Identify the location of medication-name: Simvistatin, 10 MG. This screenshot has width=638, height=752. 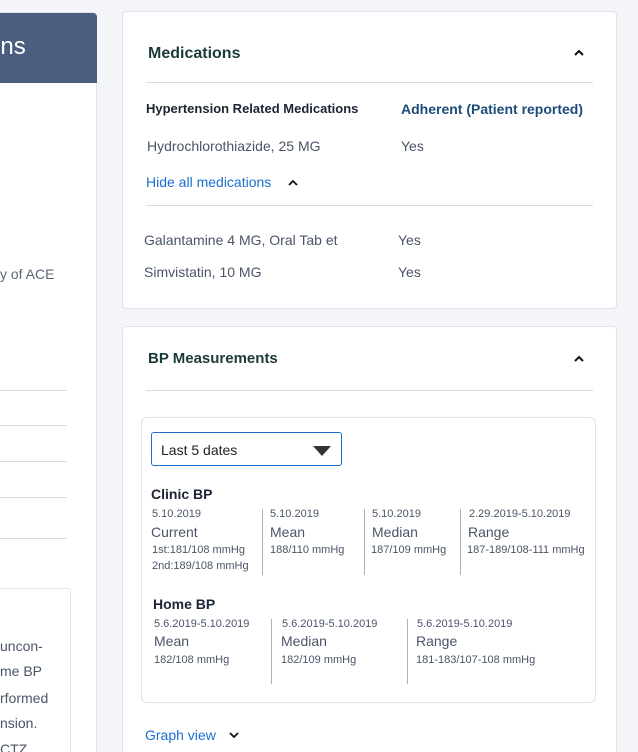
(203, 272).